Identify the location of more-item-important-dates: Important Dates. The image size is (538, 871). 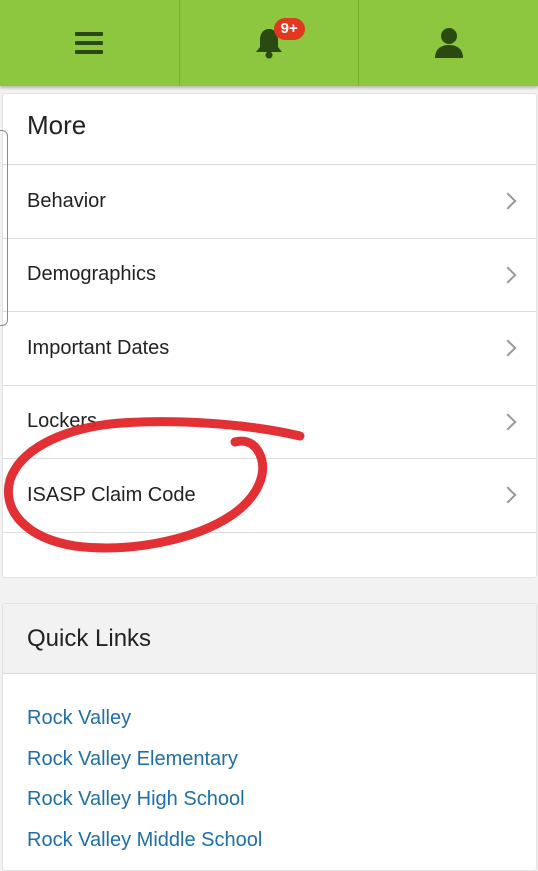
(269, 349).